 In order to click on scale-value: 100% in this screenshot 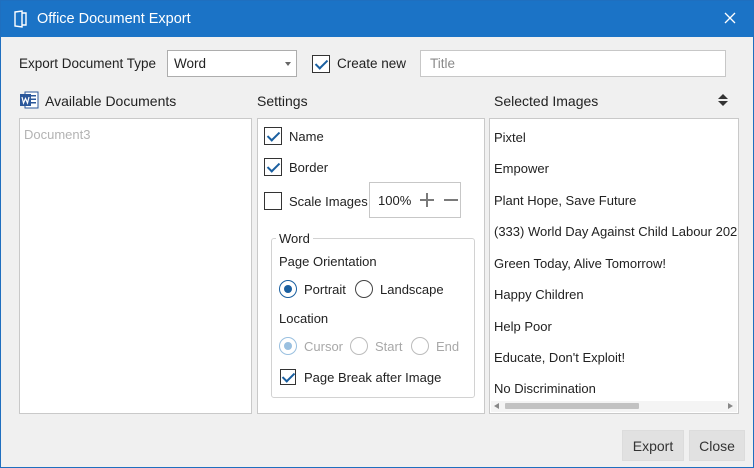, I will do `click(395, 200)`.